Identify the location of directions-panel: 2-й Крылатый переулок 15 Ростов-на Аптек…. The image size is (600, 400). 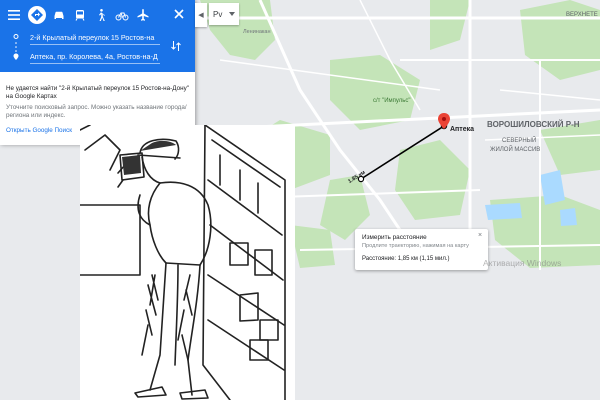
(97, 72).